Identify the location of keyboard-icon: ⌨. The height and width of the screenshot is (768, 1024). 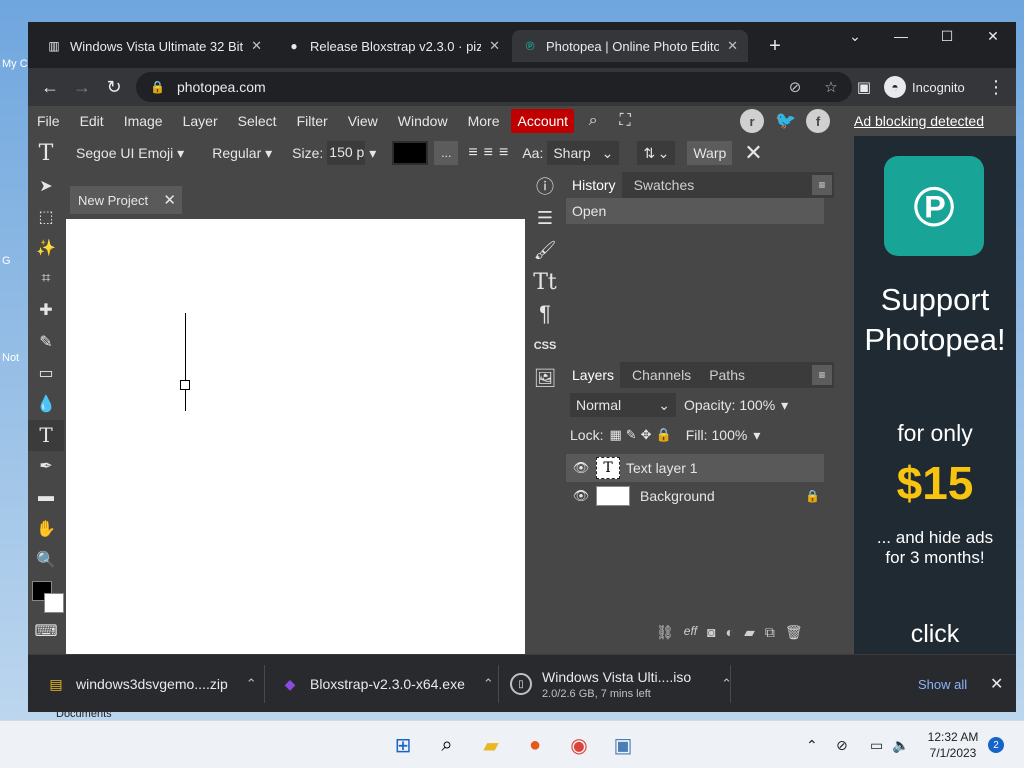
(46, 630).